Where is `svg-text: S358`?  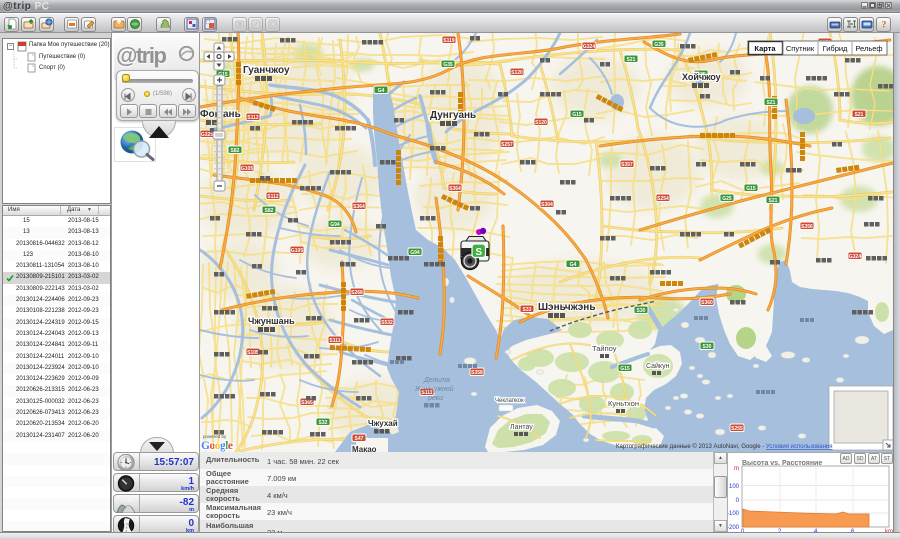 svg-text: S358 is located at coordinates (477, 373).